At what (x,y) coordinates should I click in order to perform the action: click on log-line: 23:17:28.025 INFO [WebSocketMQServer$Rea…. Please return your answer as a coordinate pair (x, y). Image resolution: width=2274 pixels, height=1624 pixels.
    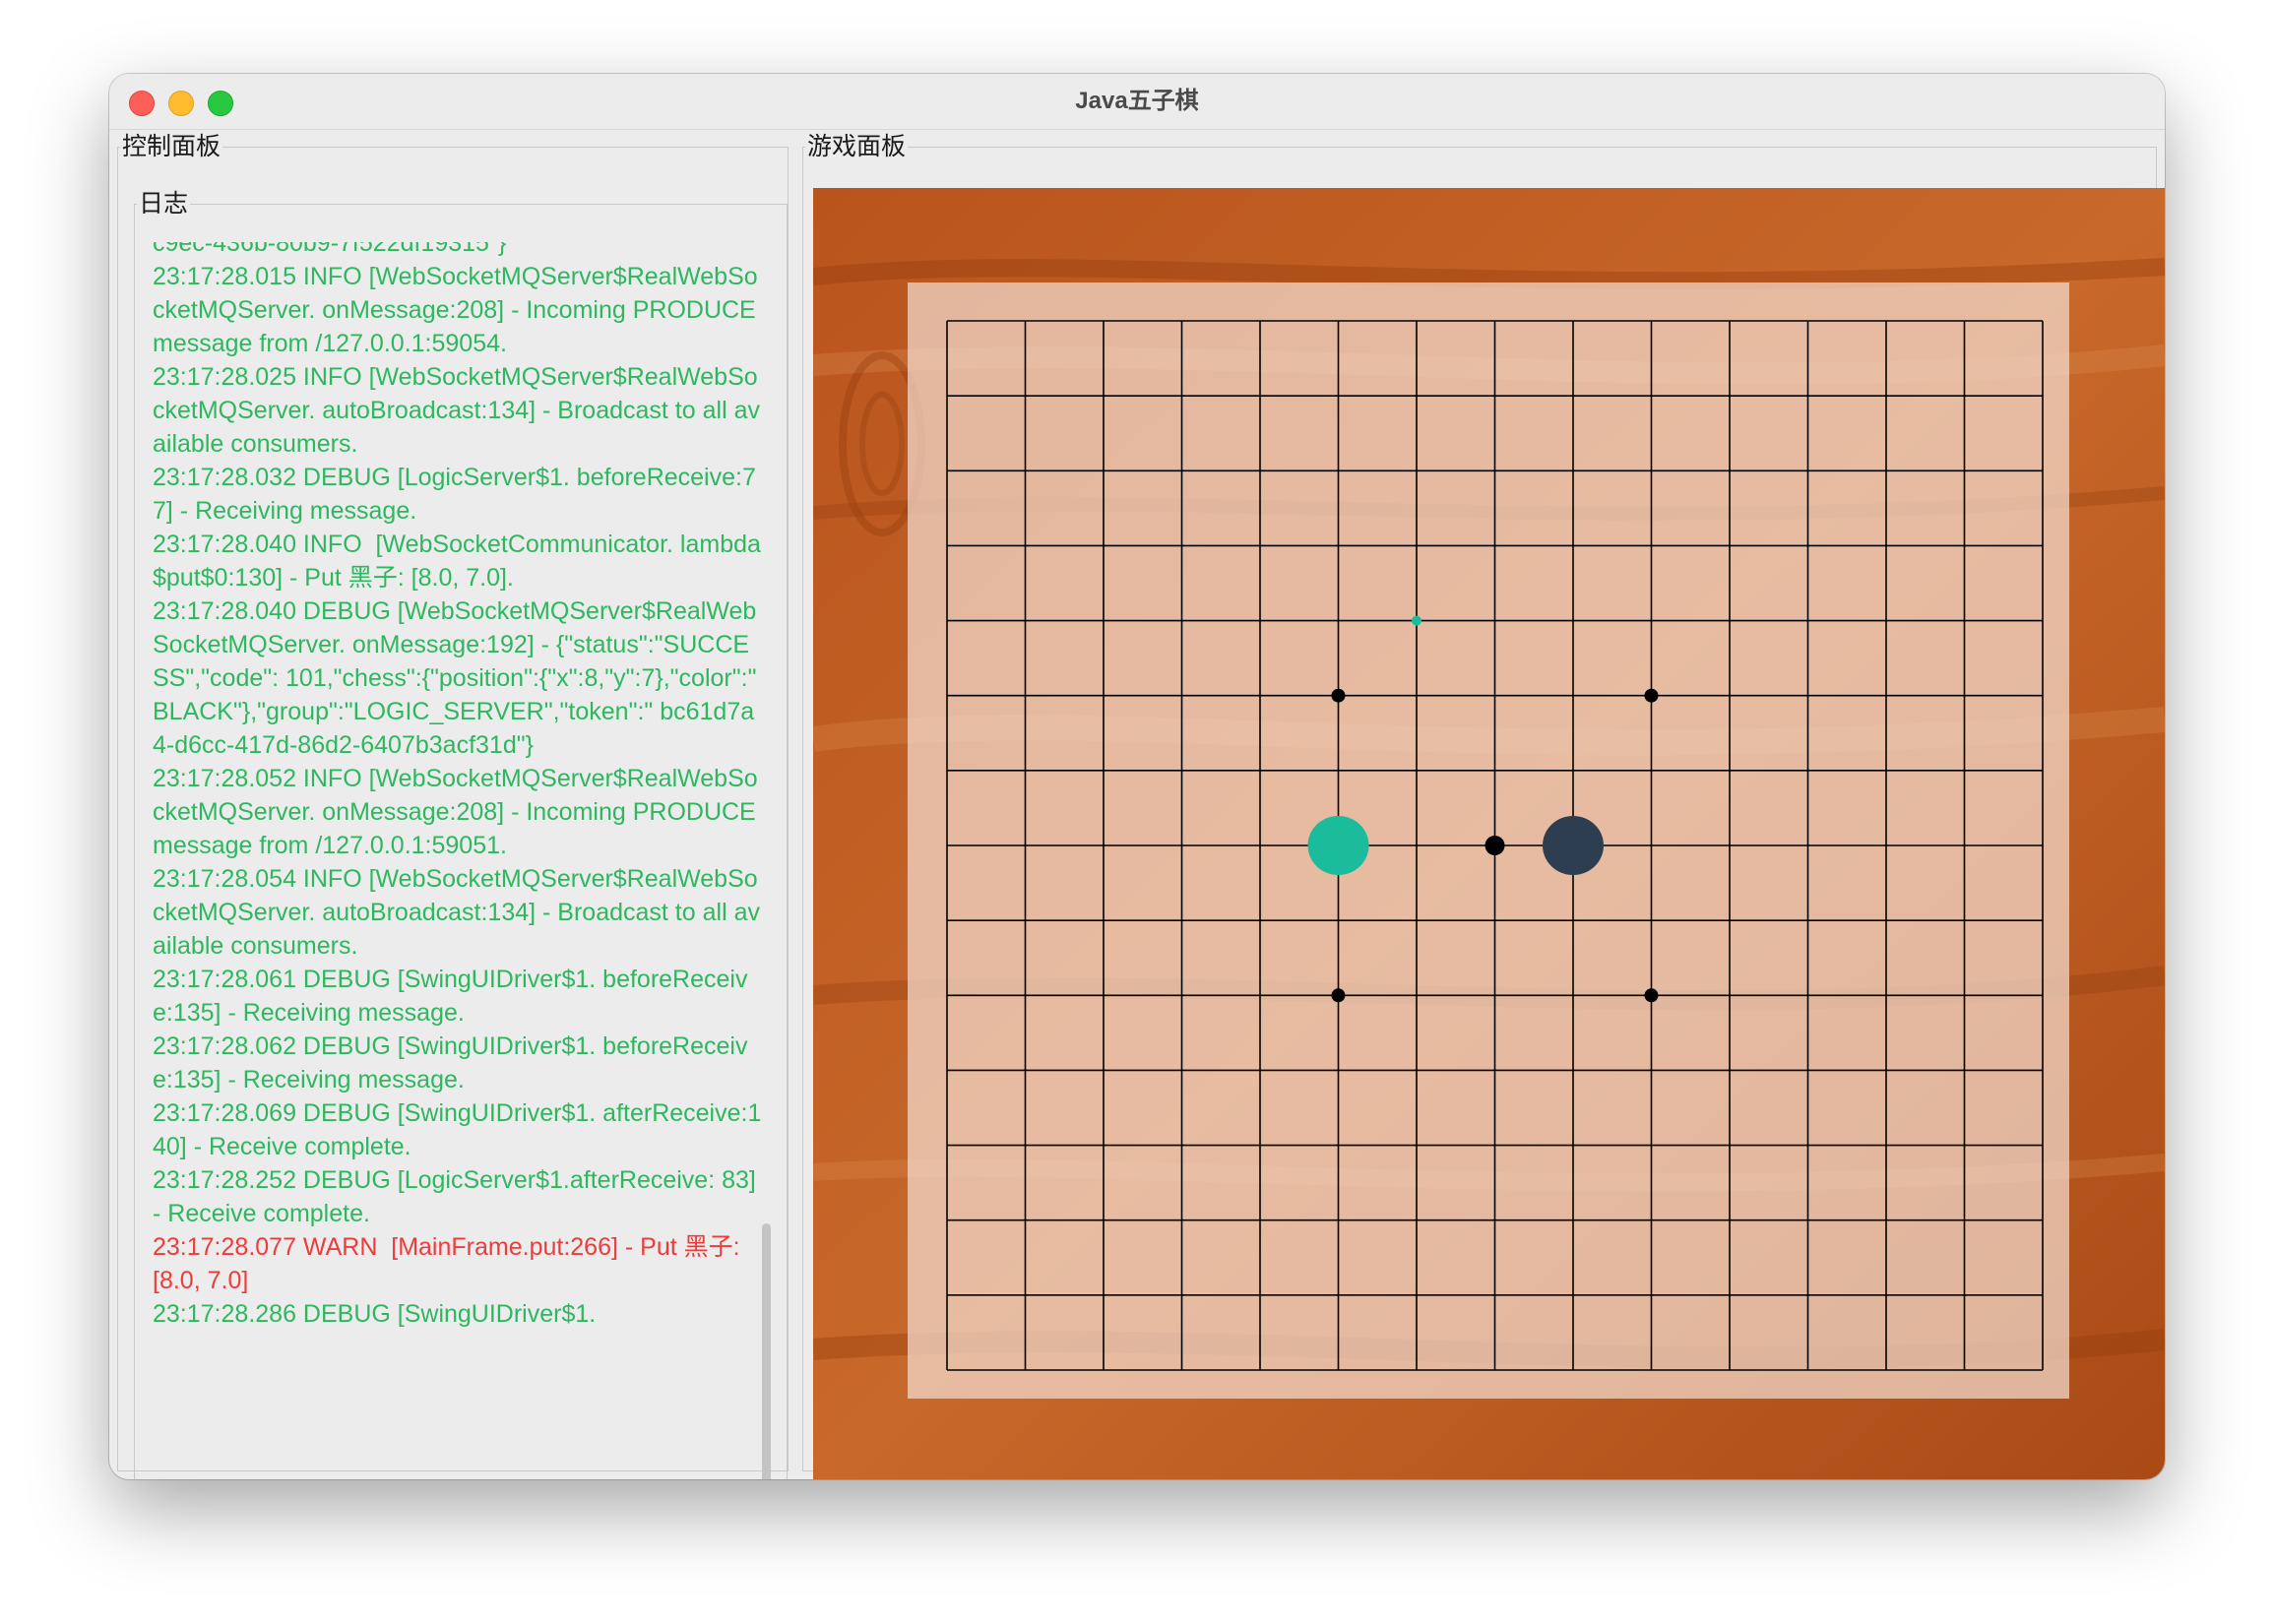
    Looking at the image, I should click on (456, 410).